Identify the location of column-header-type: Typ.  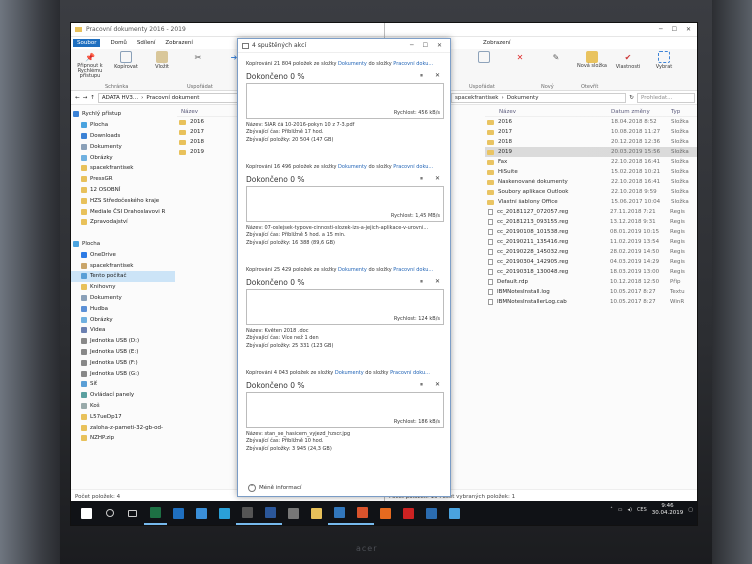
(675, 112).